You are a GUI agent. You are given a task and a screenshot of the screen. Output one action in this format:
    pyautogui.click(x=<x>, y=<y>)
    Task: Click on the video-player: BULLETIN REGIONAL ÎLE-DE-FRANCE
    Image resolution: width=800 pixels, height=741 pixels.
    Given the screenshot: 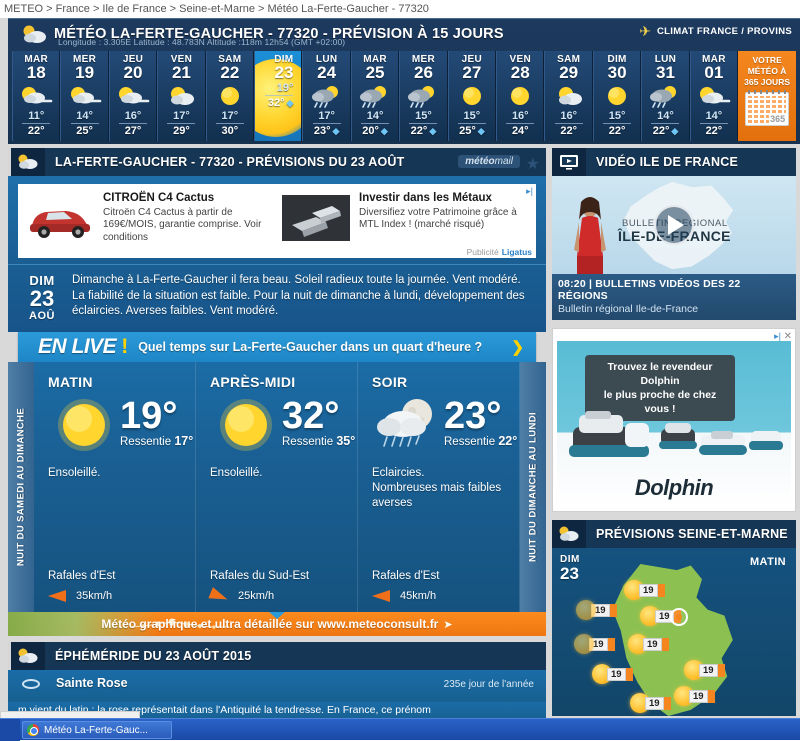 What is the action you would take?
    pyautogui.click(x=674, y=225)
    